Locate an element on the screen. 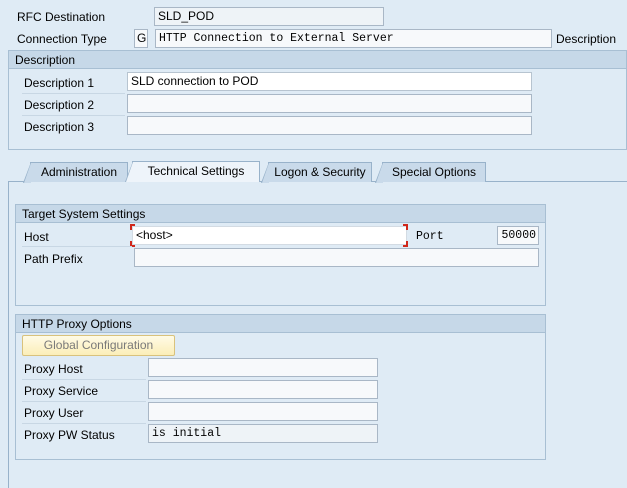 This screenshot has height=488, width=627. proxy-service-field is located at coordinates (263, 389).